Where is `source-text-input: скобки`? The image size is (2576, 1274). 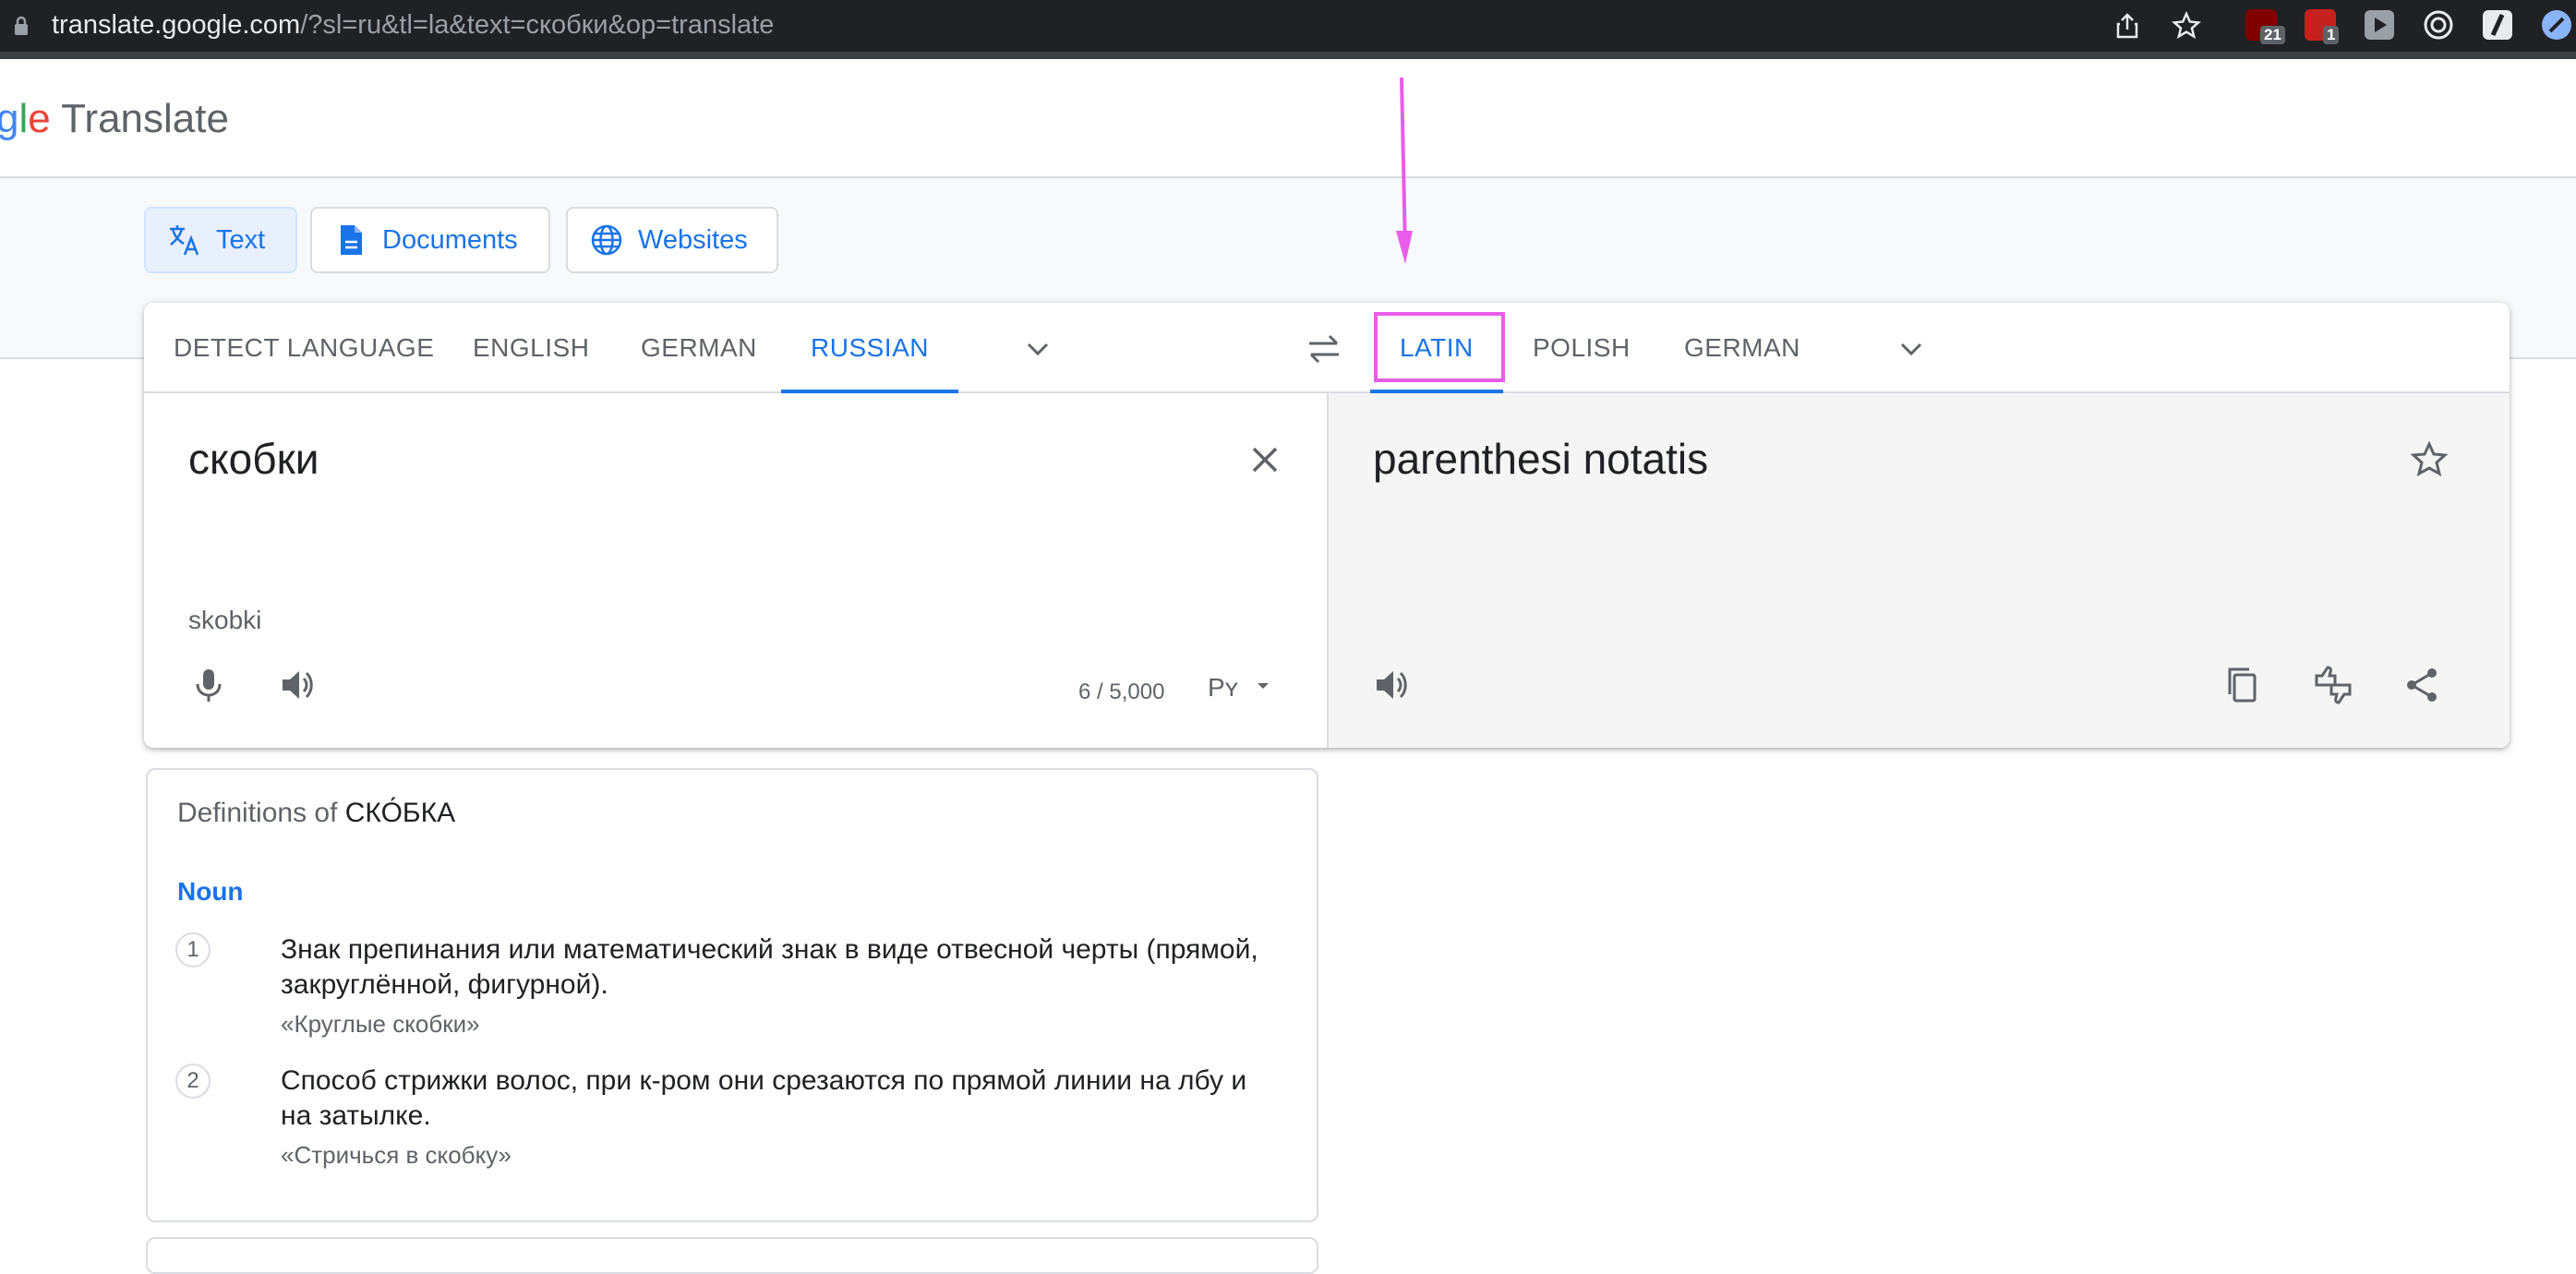 source-text-input: скобки is located at coordinates (253, 459).